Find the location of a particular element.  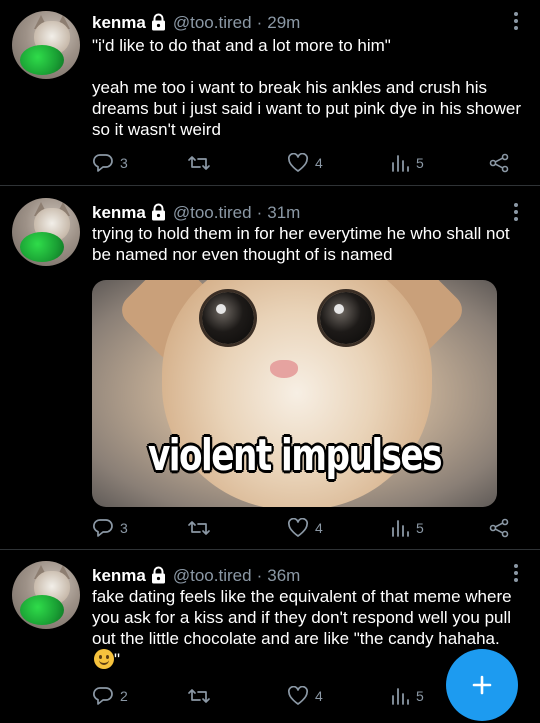

timestamp: 36m is located at coordinates (283, 575).